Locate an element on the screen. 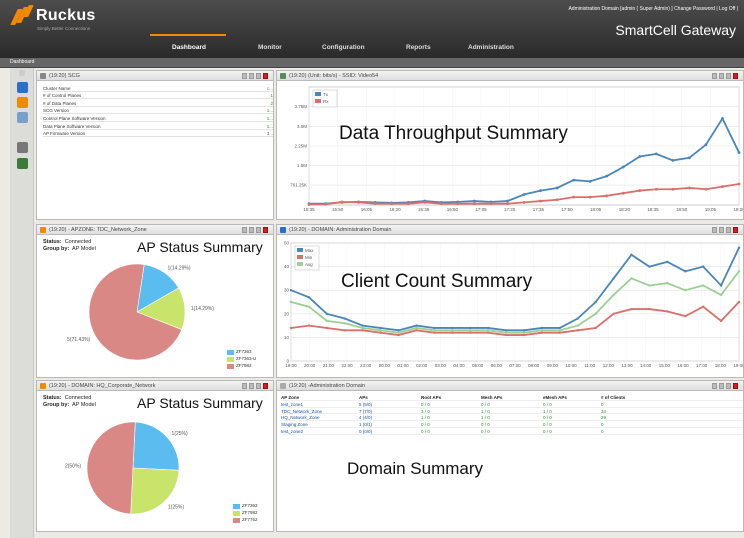  table-cell: 1 (0/1) is located at coordinates (366, 425).